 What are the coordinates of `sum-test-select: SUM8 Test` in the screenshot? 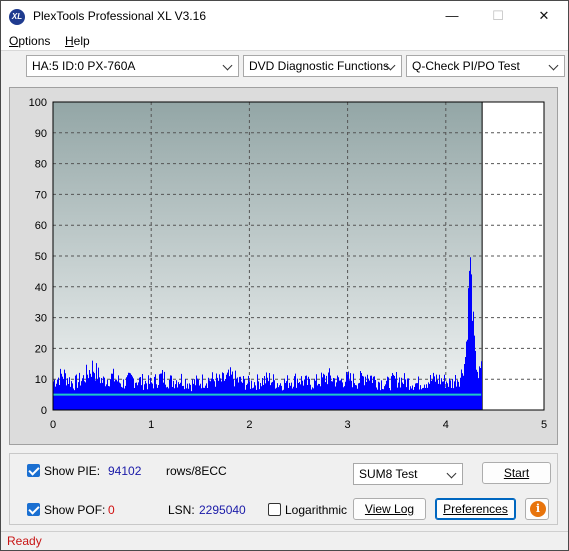 It's located at (408, 474).